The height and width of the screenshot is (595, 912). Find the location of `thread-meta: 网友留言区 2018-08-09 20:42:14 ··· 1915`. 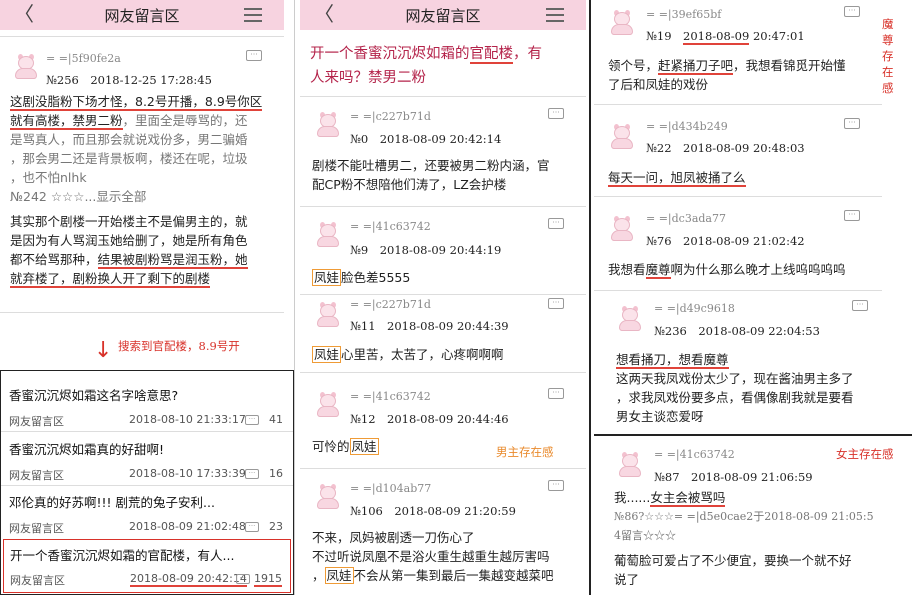

thread-meta: 网友留言区 2018-08-09 20:42:14 ··· 1915 is located at coordinates (146, 580).